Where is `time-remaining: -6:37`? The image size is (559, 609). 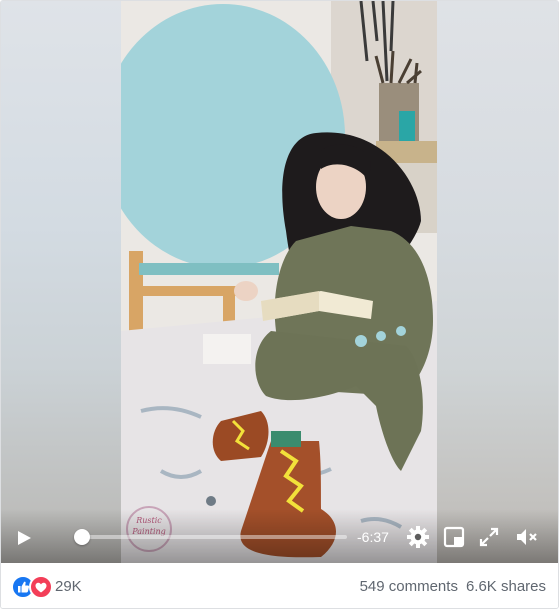 time-remaining: -6:37 is located at coordinates (373, 537).